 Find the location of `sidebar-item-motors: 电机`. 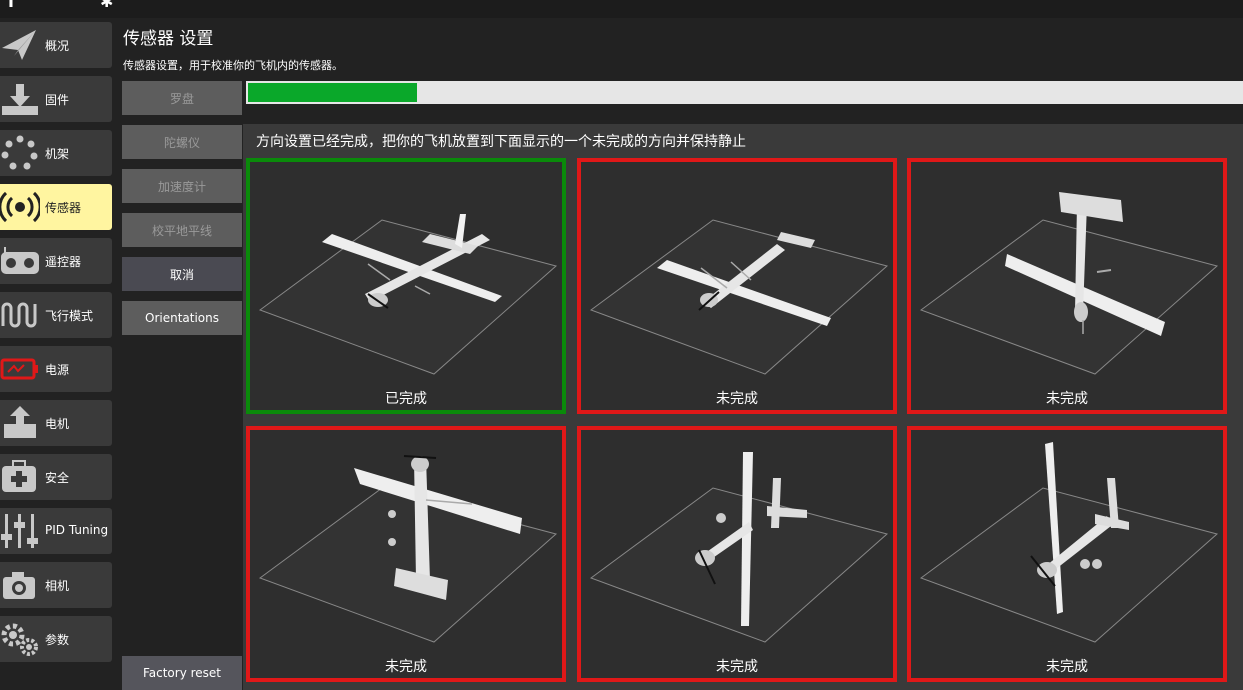

sidebar-item-motors: 电机 is located at coordinates (56, 423).